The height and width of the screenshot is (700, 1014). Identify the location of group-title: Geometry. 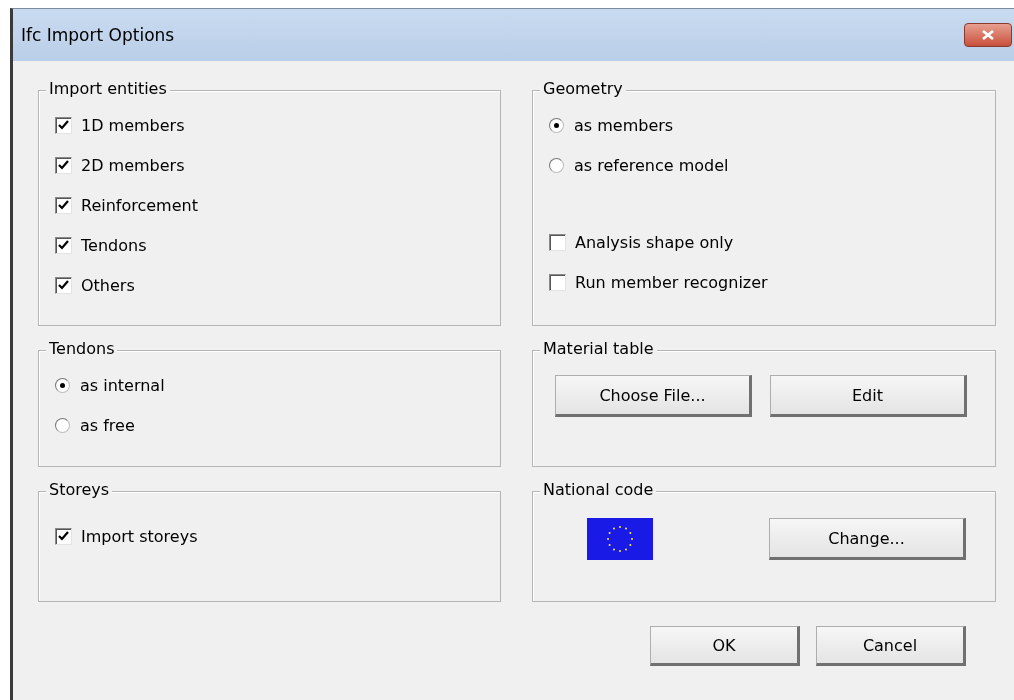
(583, 89).